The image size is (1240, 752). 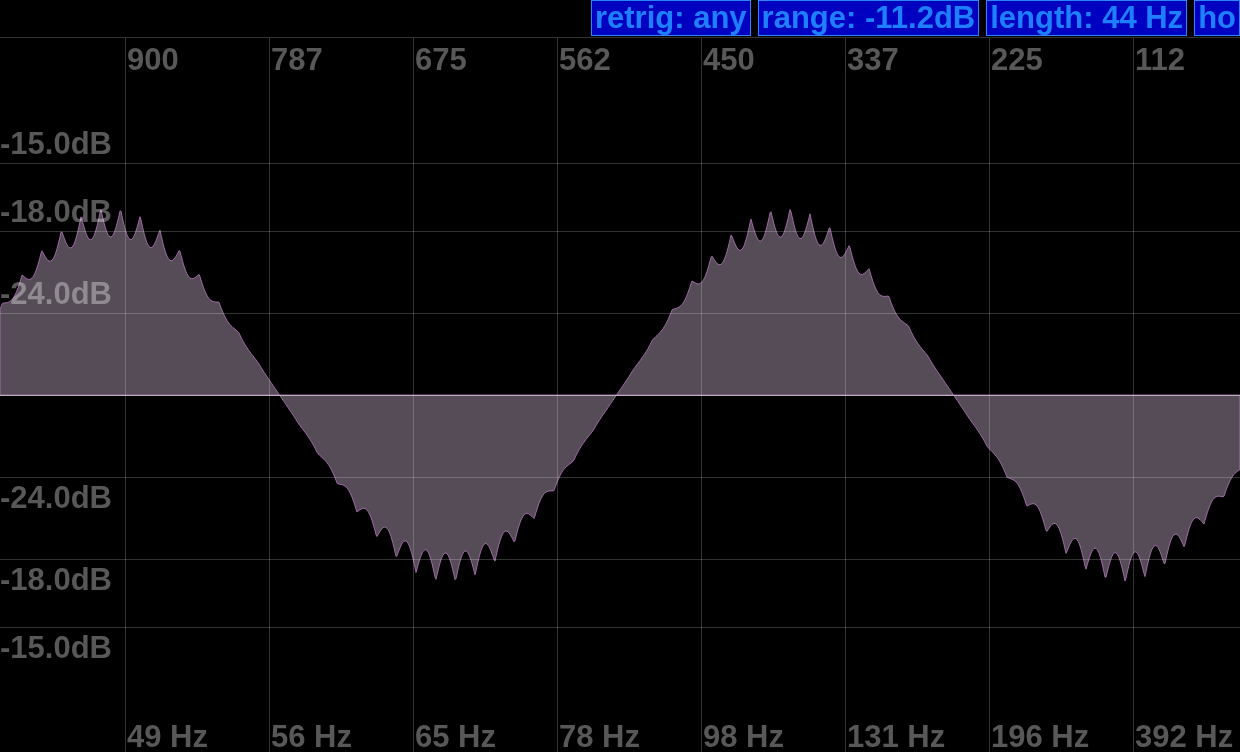 I want to click on setting-button: ho, so click(x=1217, y=18).